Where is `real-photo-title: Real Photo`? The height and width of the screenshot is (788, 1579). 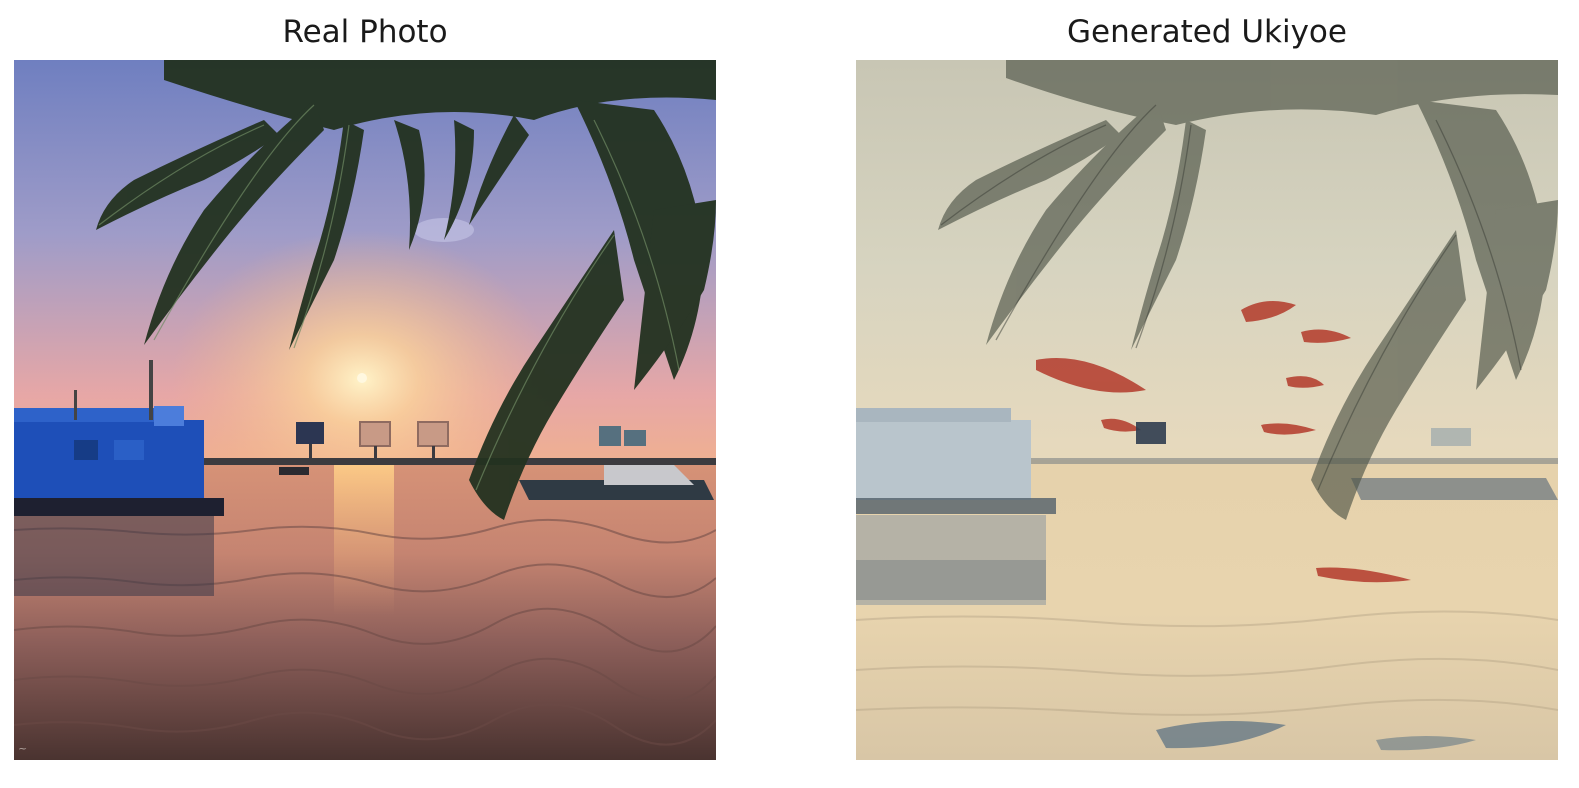
real-photo-title: Real Photo is located at coordinates (365, 32).